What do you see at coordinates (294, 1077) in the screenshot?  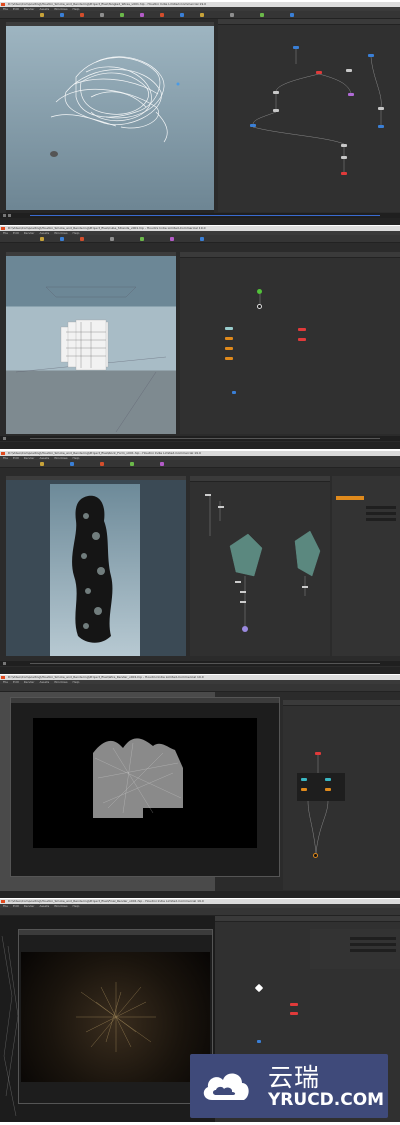 I see `watermark-brand-cn: 云瑞` at bounding box center [294, 1077].